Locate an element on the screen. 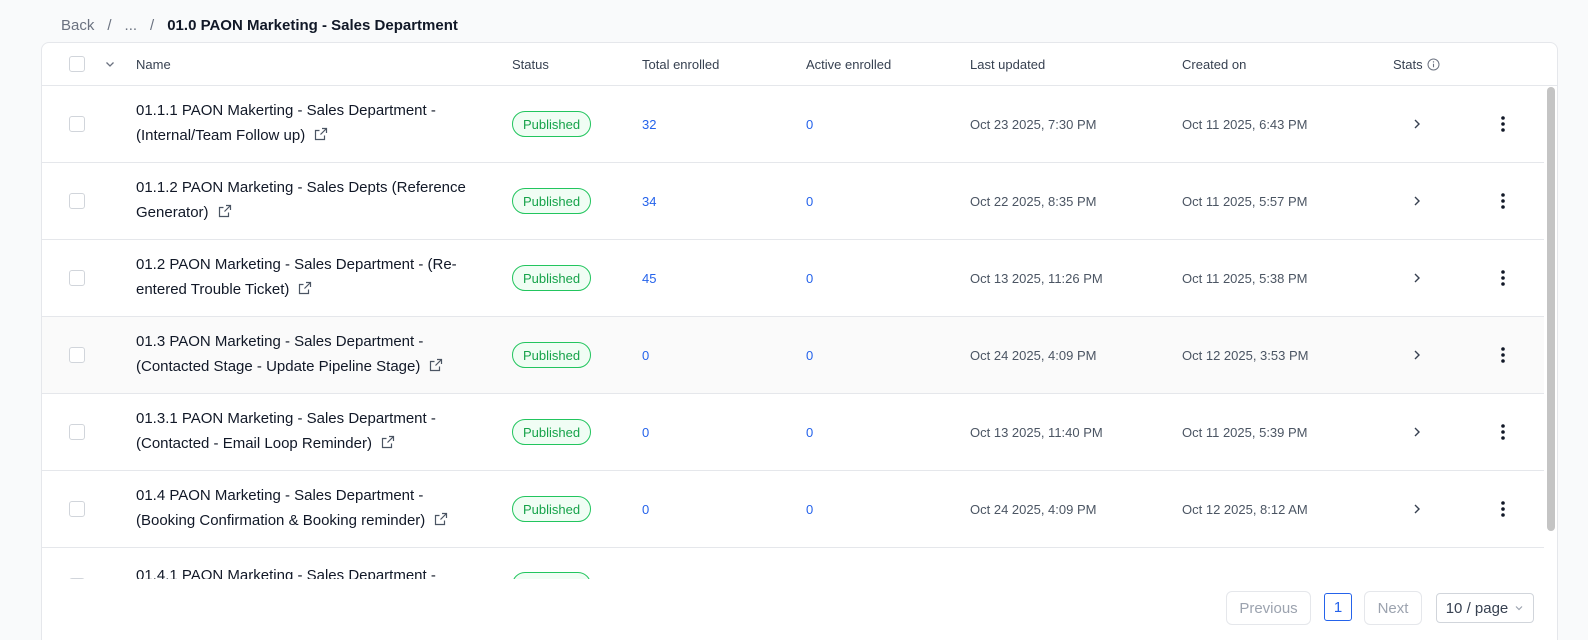  scrollbar is located at coordinates (1551, 309).